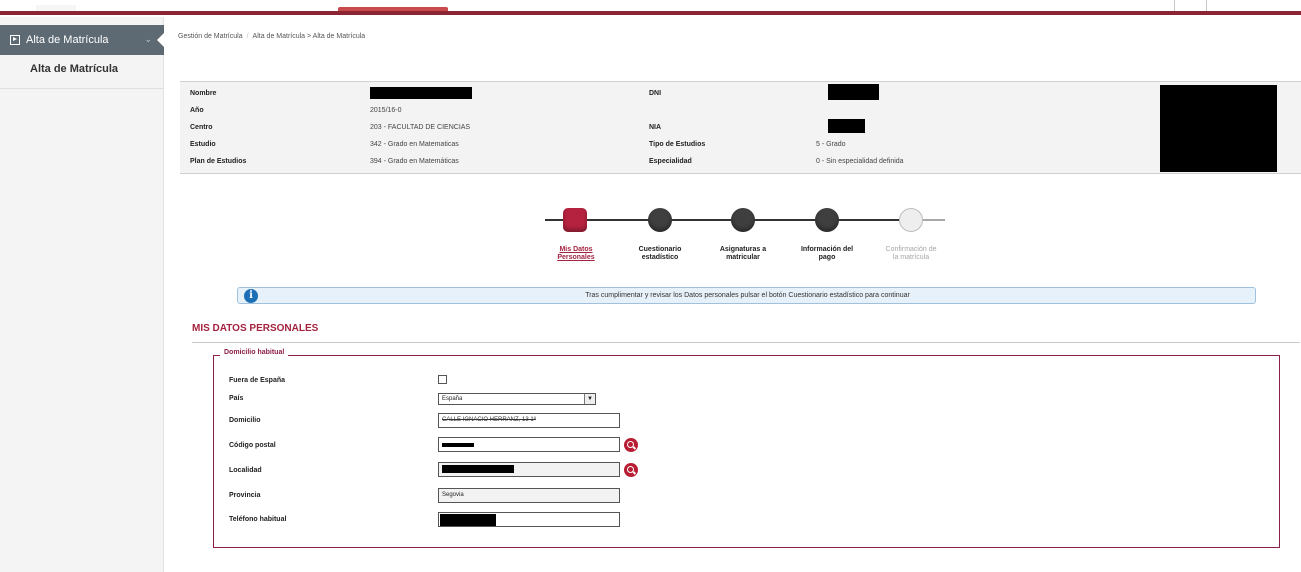 Image resolution: width=1301 pixels, height=572 pixels. Describe the element at coordinates (254, 352) in the screenshot. I see `fieldset-legend: Domicilio habitual` at that location.